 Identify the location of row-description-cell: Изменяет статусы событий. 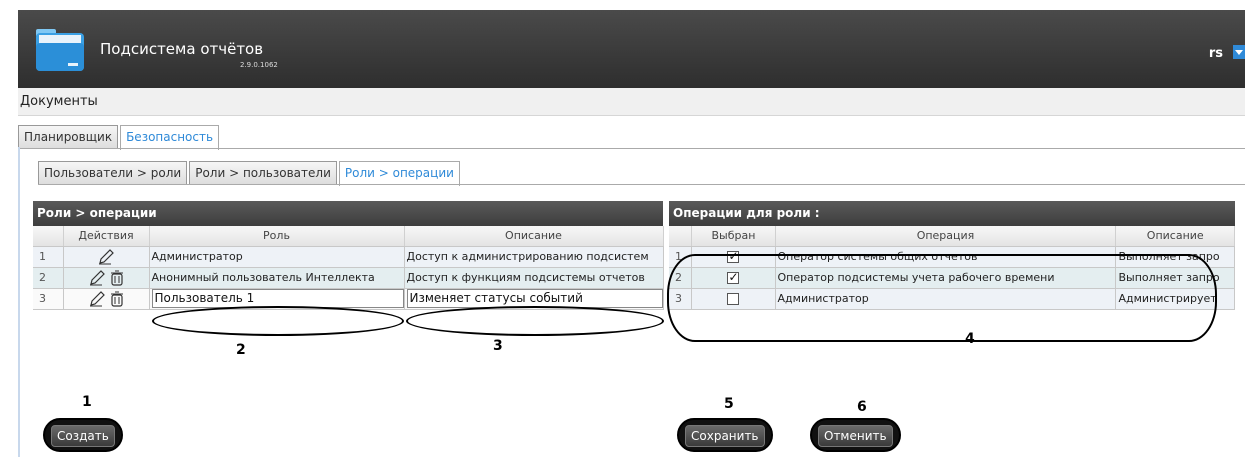
(534, 299).